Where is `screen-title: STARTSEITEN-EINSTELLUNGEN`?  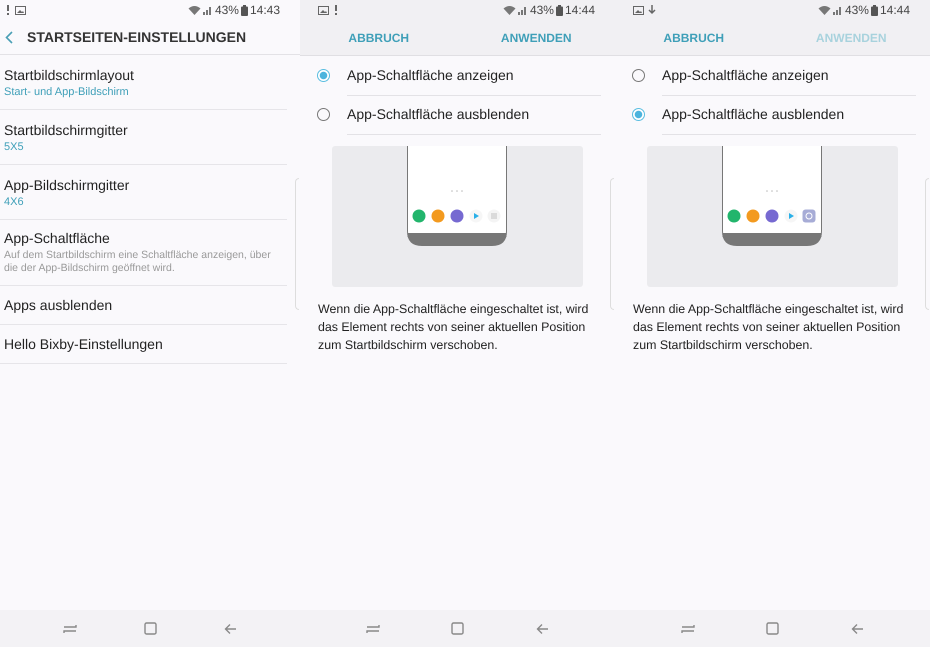
screen-title: STARTSEITEN-EINSTELLUNGEN is located at coordinates (136, 37).